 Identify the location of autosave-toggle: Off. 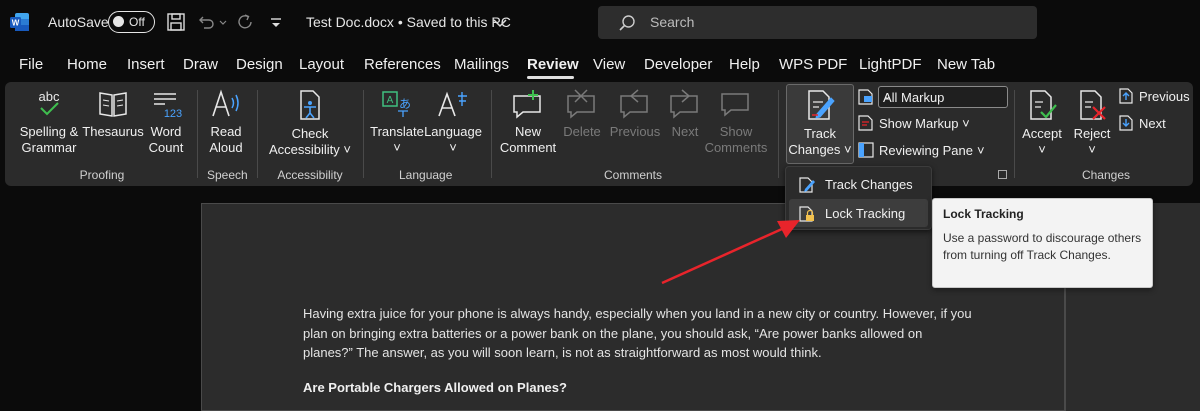
(131, 22).